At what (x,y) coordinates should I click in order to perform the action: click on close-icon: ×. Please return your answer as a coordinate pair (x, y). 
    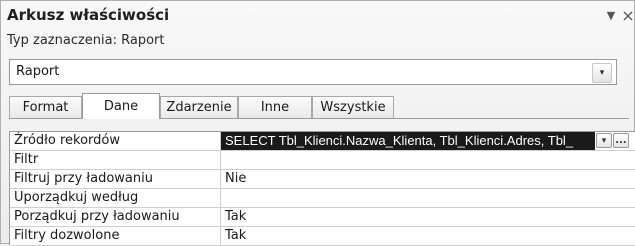
    Looking at the image, I should click on (626, 15).